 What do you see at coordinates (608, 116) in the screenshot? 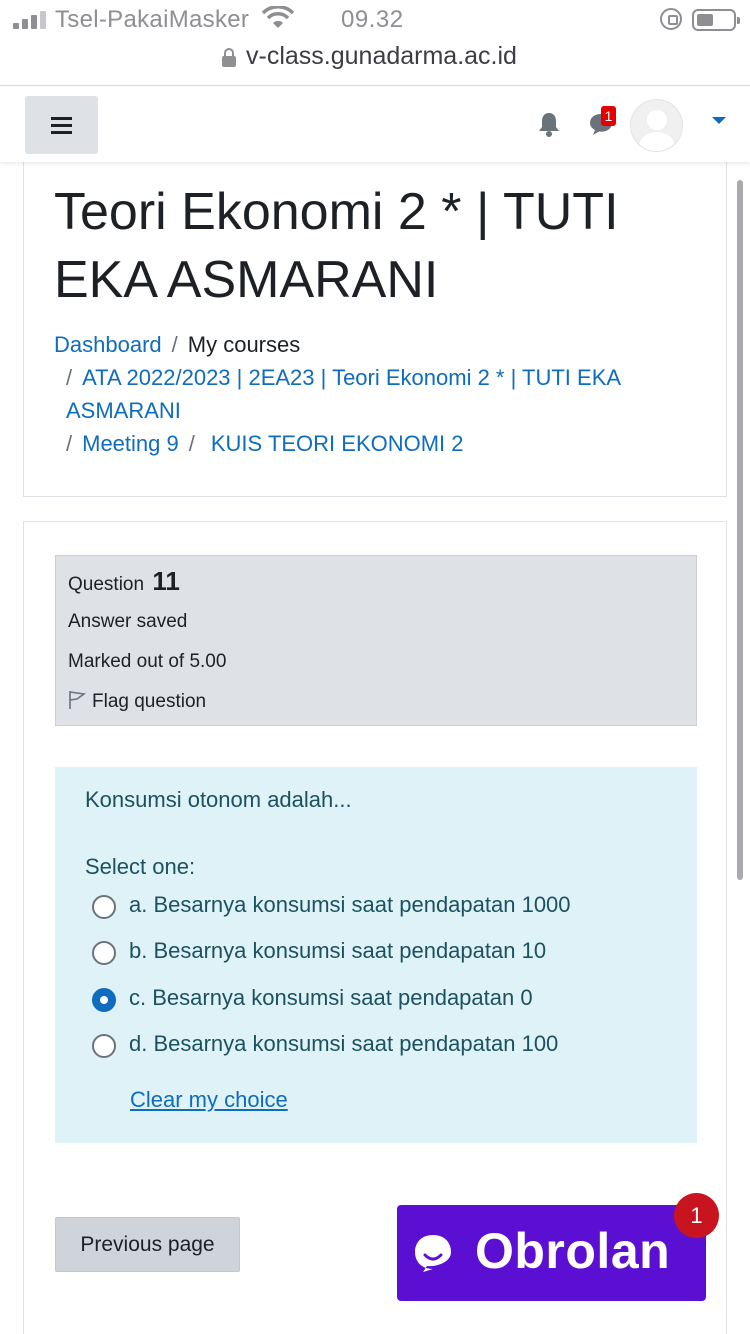
I see `message-count-badge: 1` at bounding box center [608, 116].